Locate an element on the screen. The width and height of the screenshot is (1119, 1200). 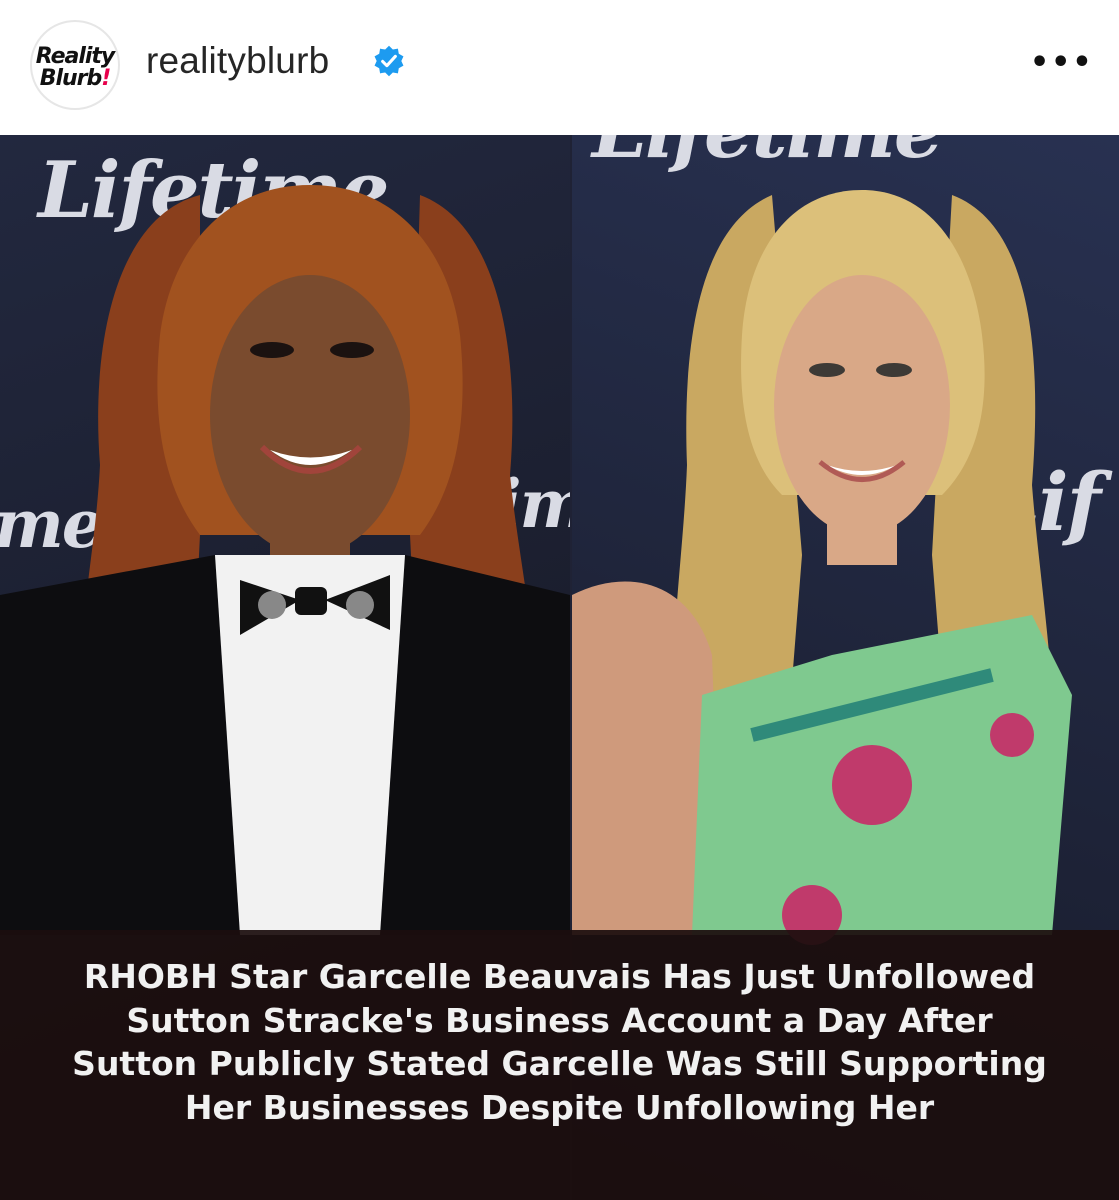
verified-badge-icon is located at coordinates (389, 61).